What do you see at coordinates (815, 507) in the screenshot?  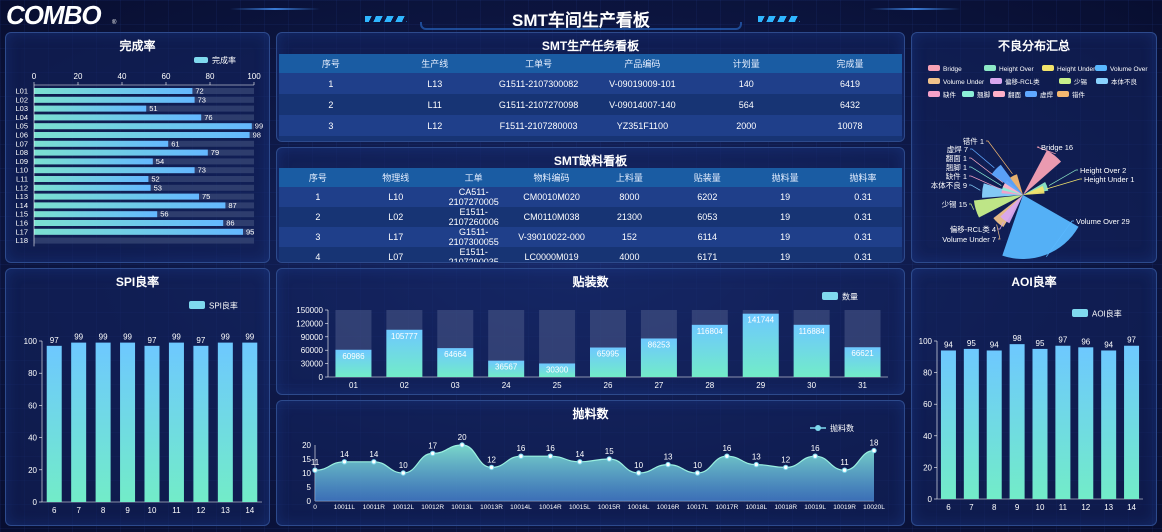 I see `x-tick-label: 10019L` at bounding box center [815, 507].